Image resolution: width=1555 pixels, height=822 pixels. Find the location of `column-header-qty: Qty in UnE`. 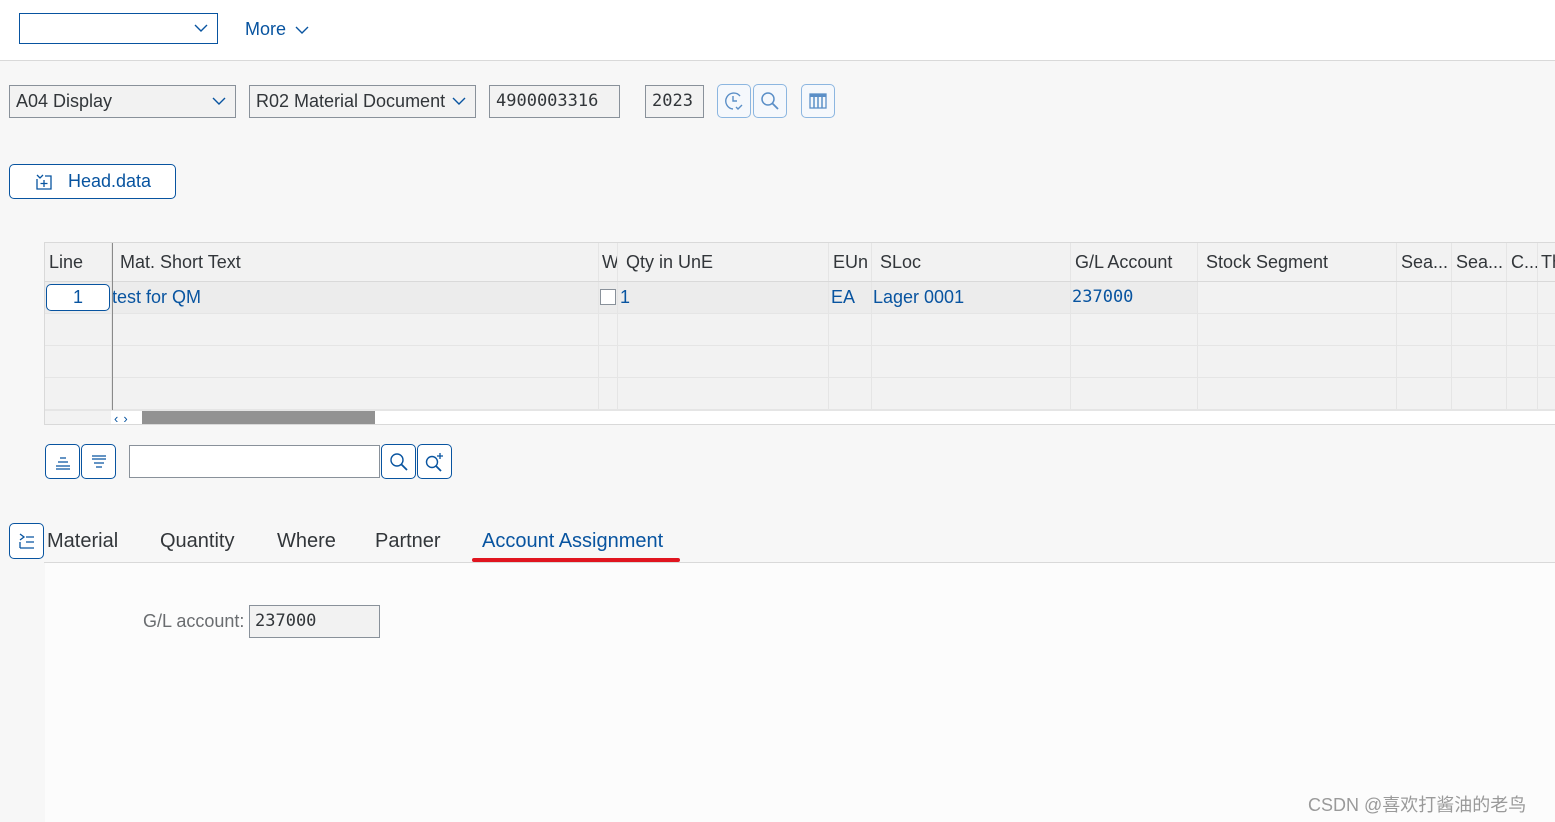

column-header-qty: Qty in UnE is located at coordinates (723, 262).